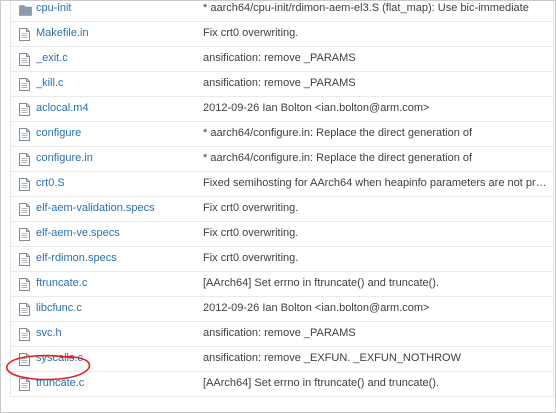  What do you see at coordinates (60, 383) in the screenshot?
I see `file-name-link: truncate.c` at bounding box center [60, 383].